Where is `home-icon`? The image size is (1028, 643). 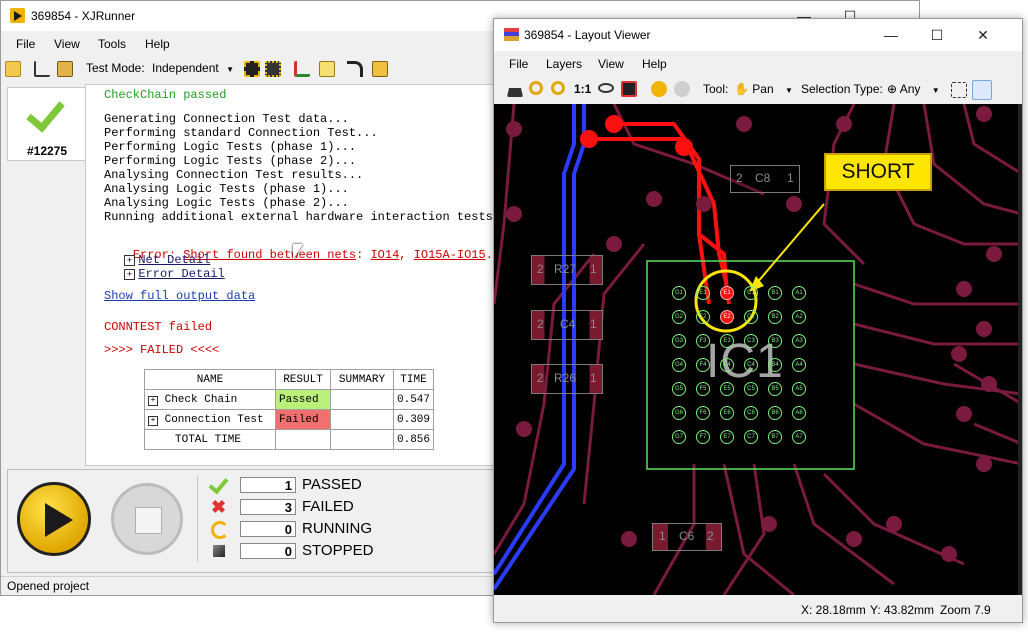
home-icon is located at coordinates (515, 89).